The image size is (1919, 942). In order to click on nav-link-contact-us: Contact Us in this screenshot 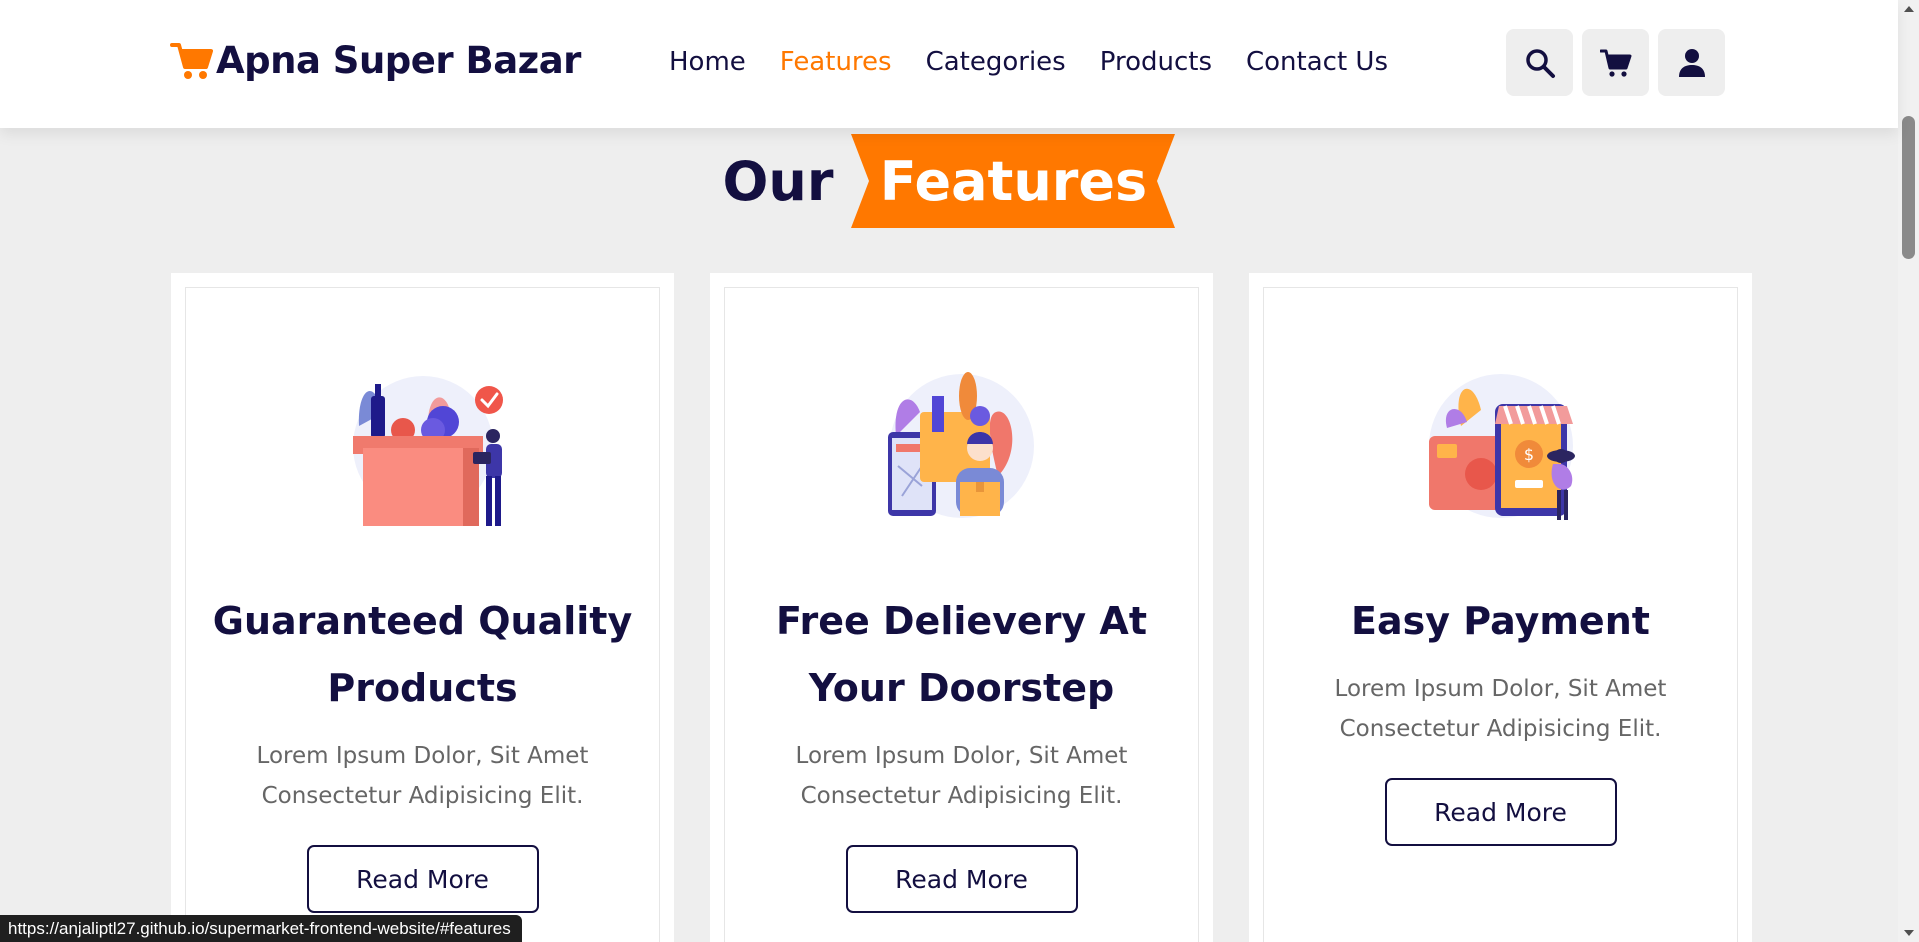, I will do `click(1317, 62)`.